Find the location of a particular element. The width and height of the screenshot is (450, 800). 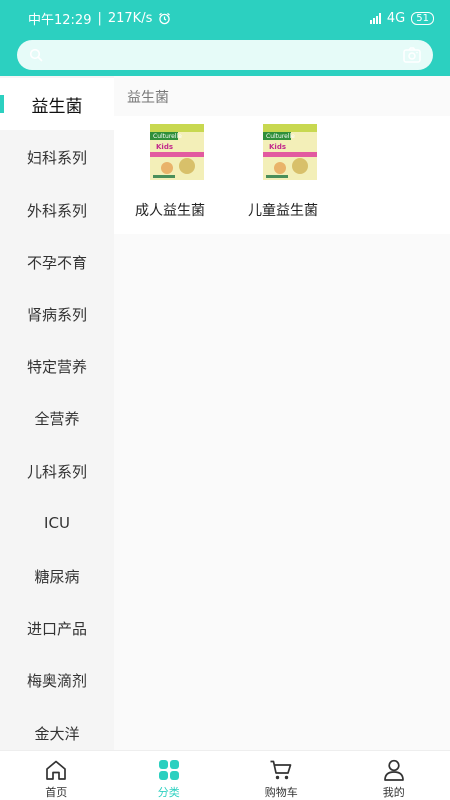

sidebar-item-label: 外科系列 is located at coordinates (56, 210).